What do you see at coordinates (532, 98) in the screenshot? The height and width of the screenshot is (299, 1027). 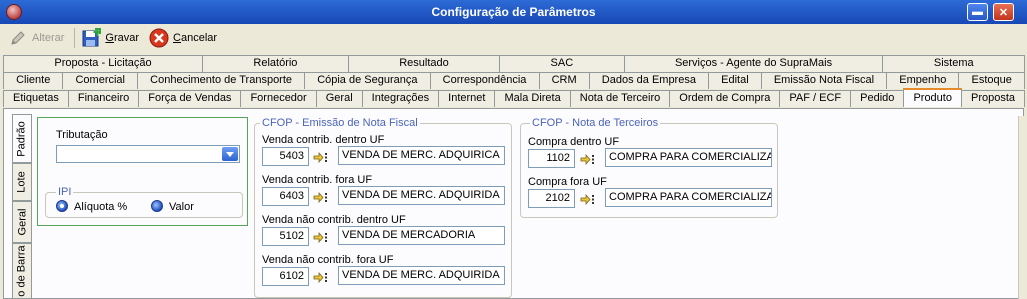 I see `tab-mala-direta: Mala Direta` at bounding box center [532, 98].